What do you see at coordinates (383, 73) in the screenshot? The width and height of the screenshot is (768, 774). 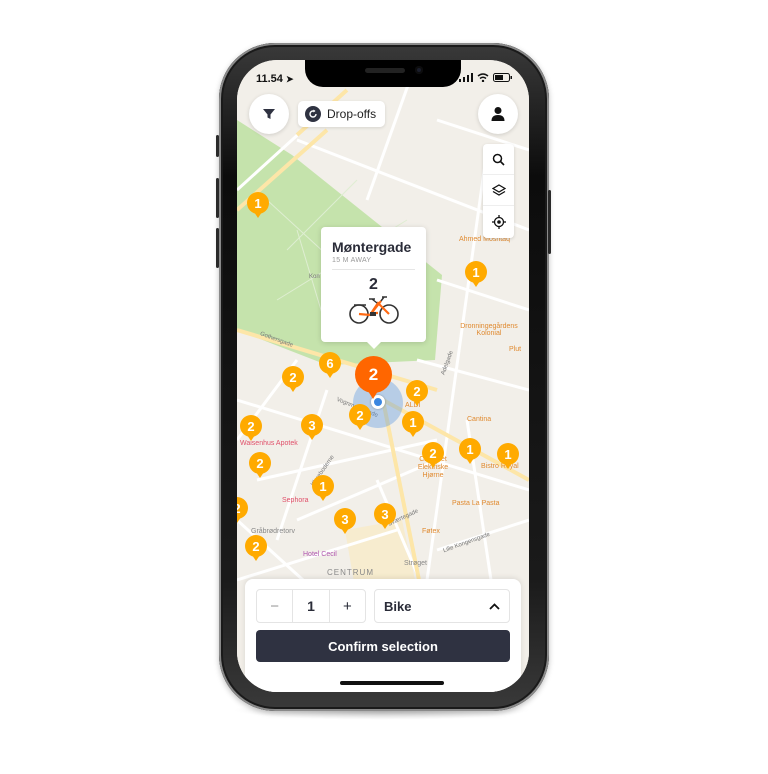 I see `notch` at bounding box center [383, 73].